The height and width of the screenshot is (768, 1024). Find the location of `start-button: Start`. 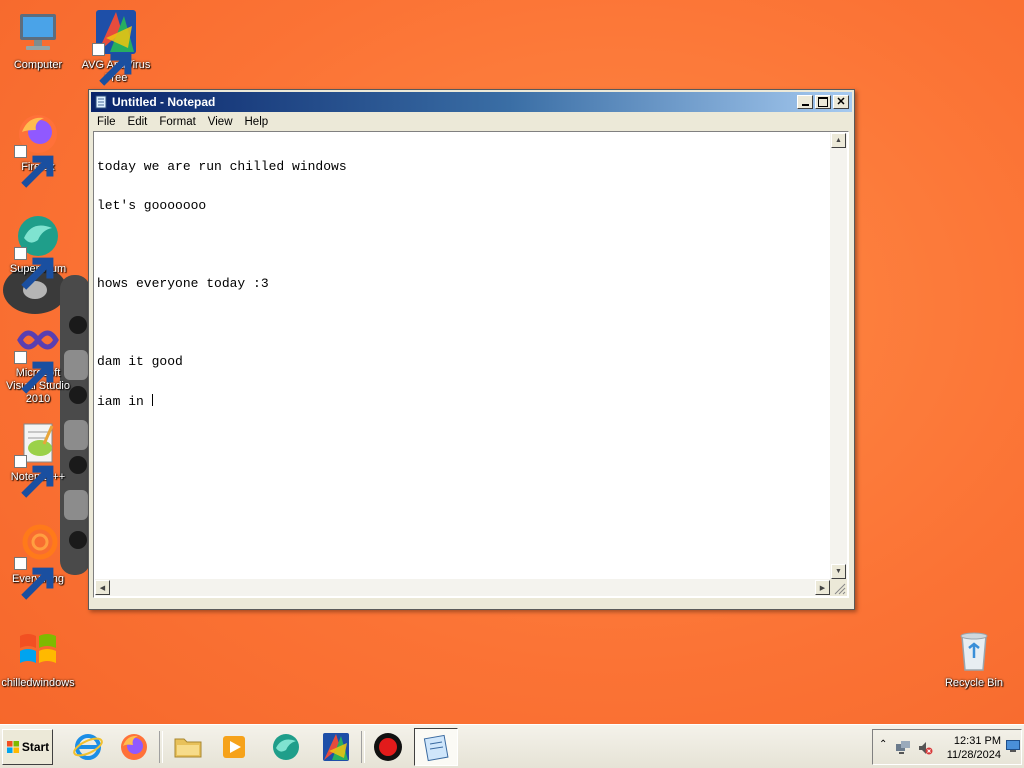

start-button: Start is located at coordinates (27, 747).